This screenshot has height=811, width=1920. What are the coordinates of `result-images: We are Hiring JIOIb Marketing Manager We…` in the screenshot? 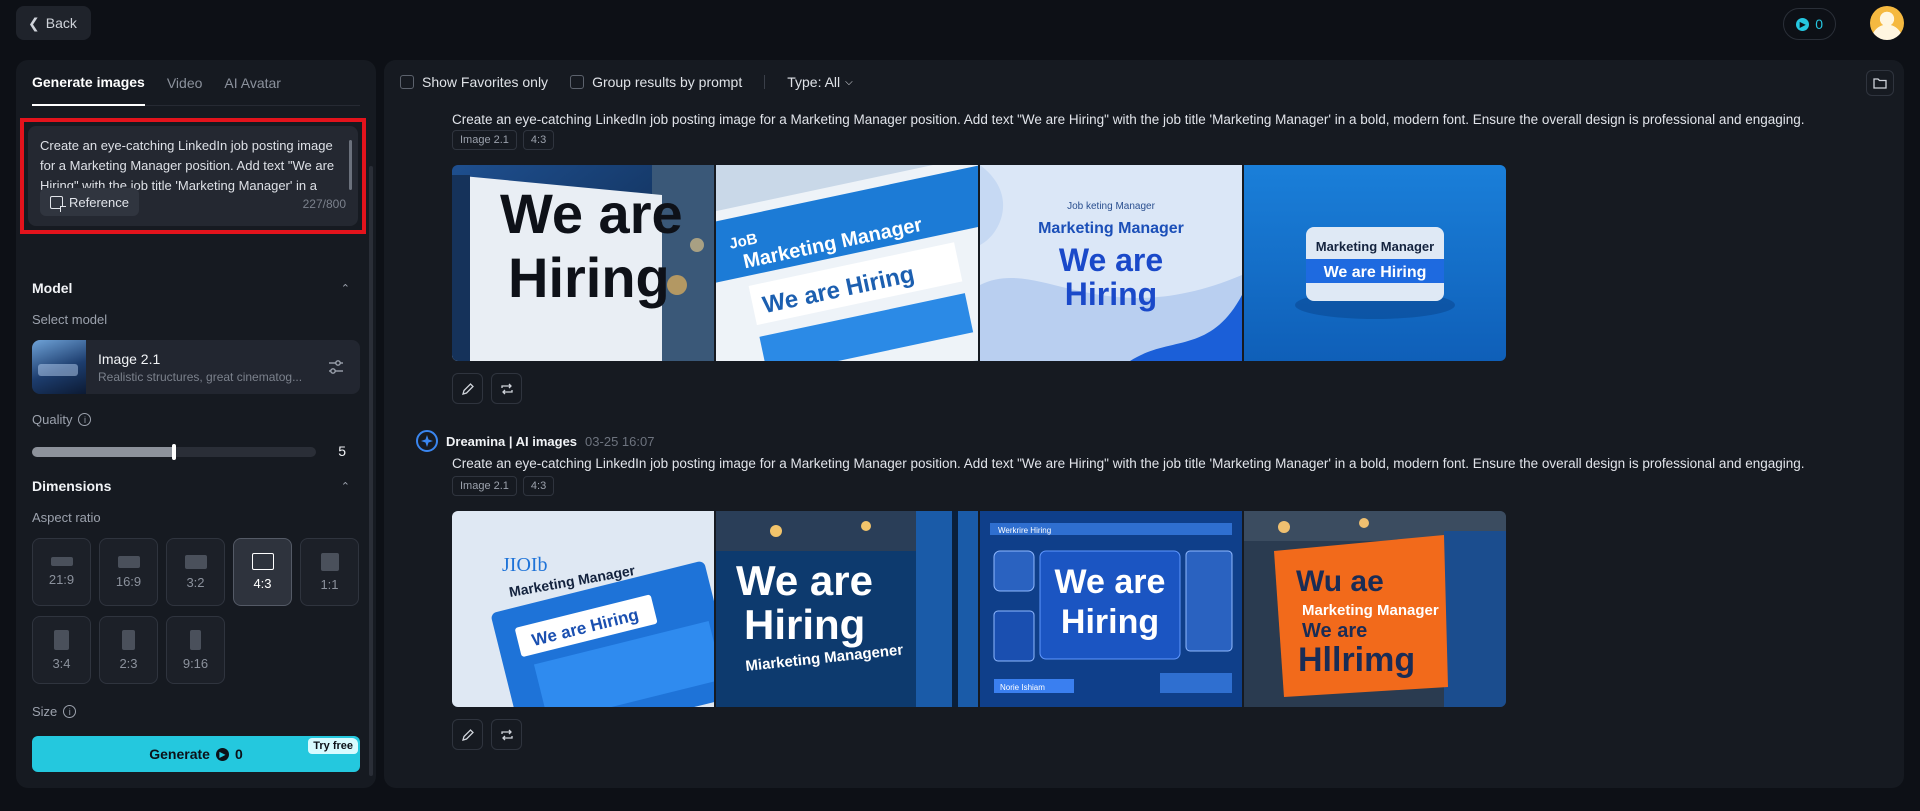 It's located at (979, 609).